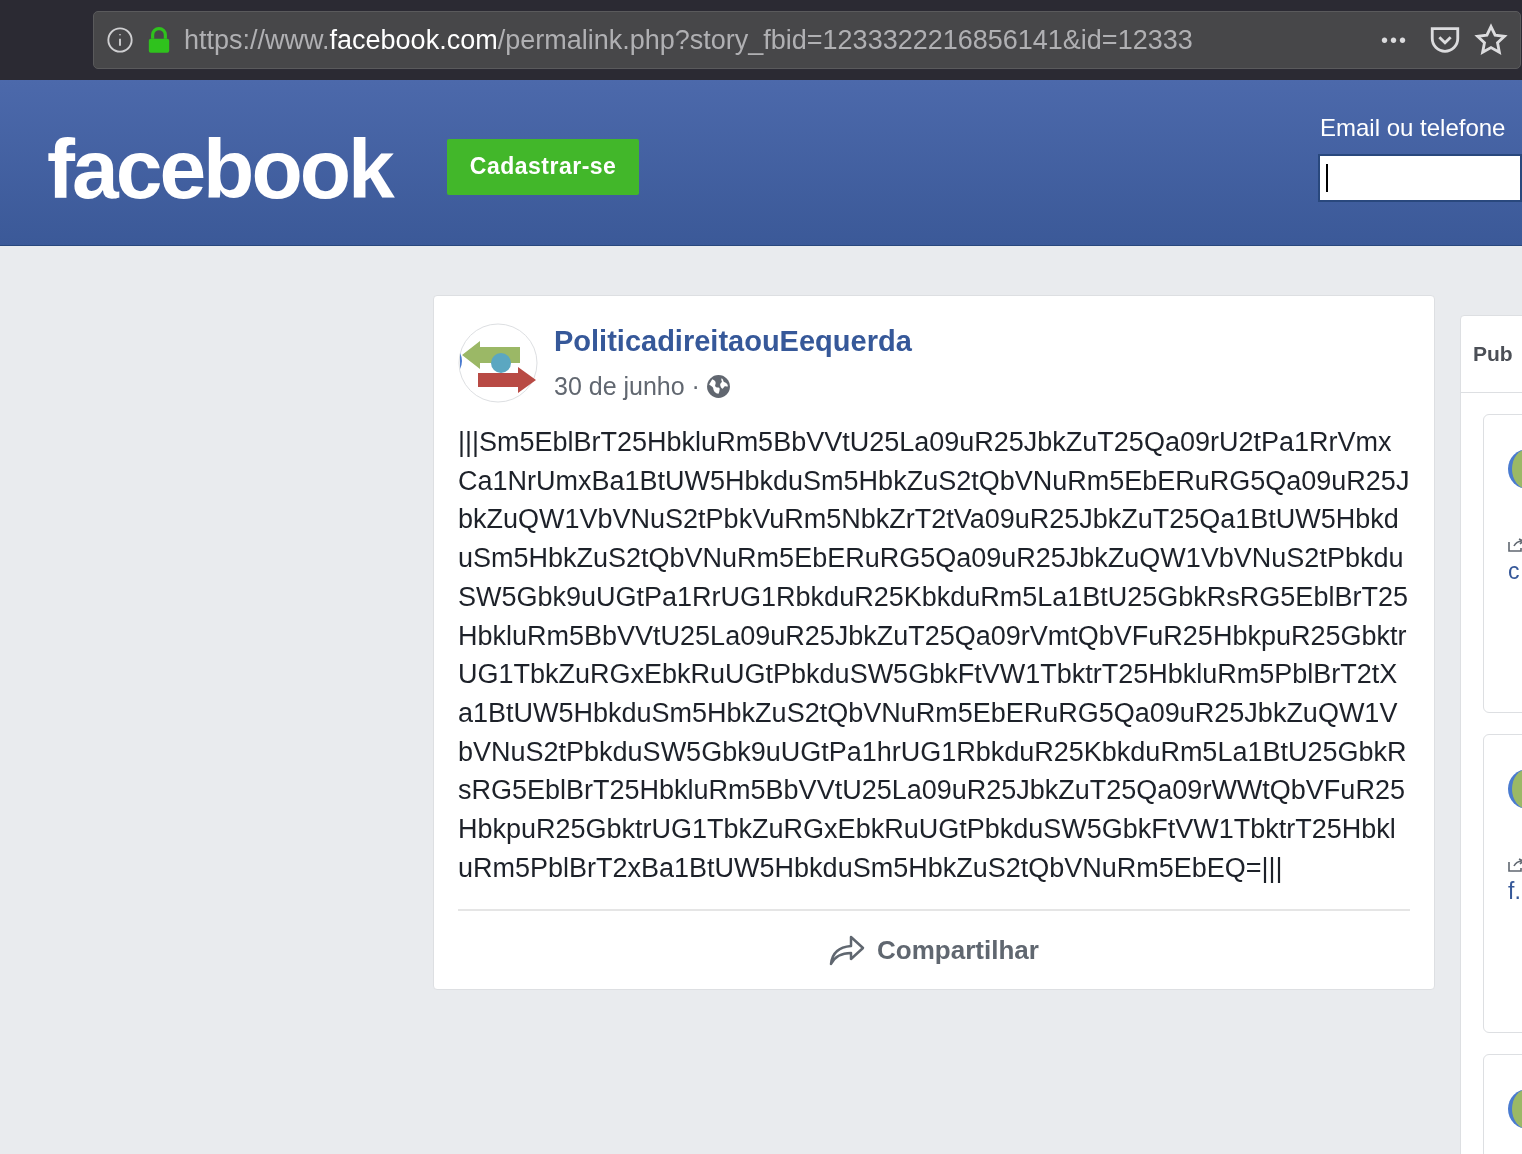  What do you see at coordinates (627, 386) in the screenshot?
I see `post-date: 30 de junho ·` at bounding box center [627, 386].